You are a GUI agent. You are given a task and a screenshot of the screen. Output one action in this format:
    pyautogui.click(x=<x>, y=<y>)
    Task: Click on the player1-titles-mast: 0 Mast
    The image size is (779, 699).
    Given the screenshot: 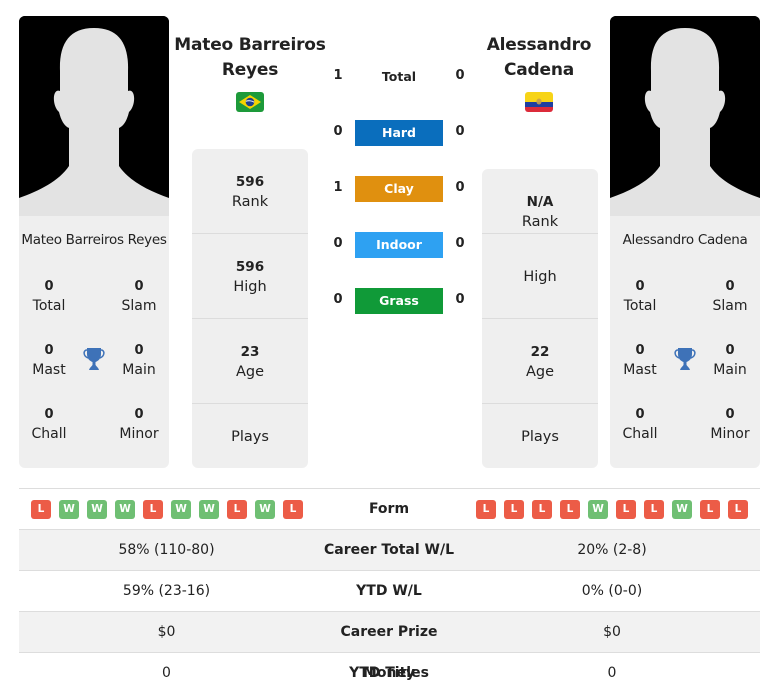 What is the action you would take?
    pyautogui.click(x=49, y=360)
    